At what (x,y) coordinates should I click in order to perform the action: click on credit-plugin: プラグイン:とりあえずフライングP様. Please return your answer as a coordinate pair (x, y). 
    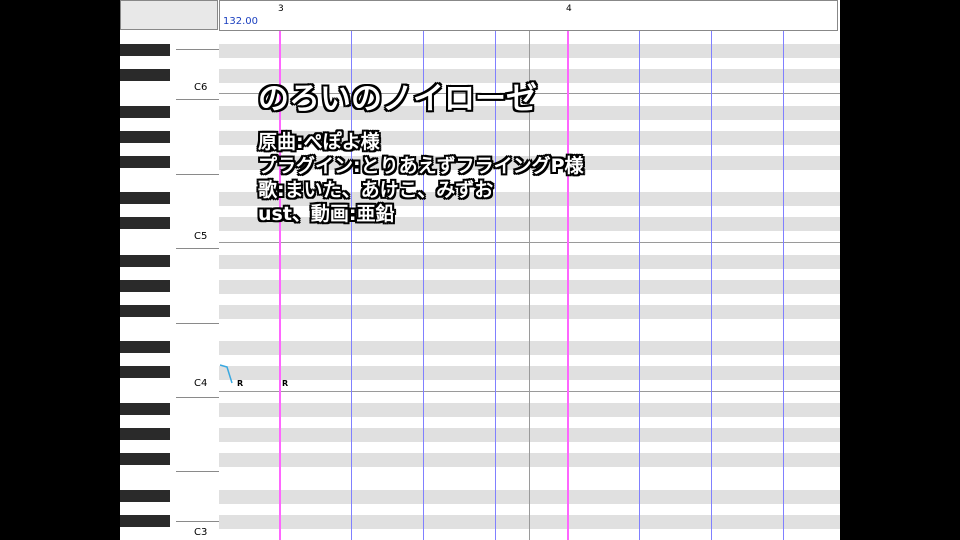
    Looking at the image, I should click on (421, 166).